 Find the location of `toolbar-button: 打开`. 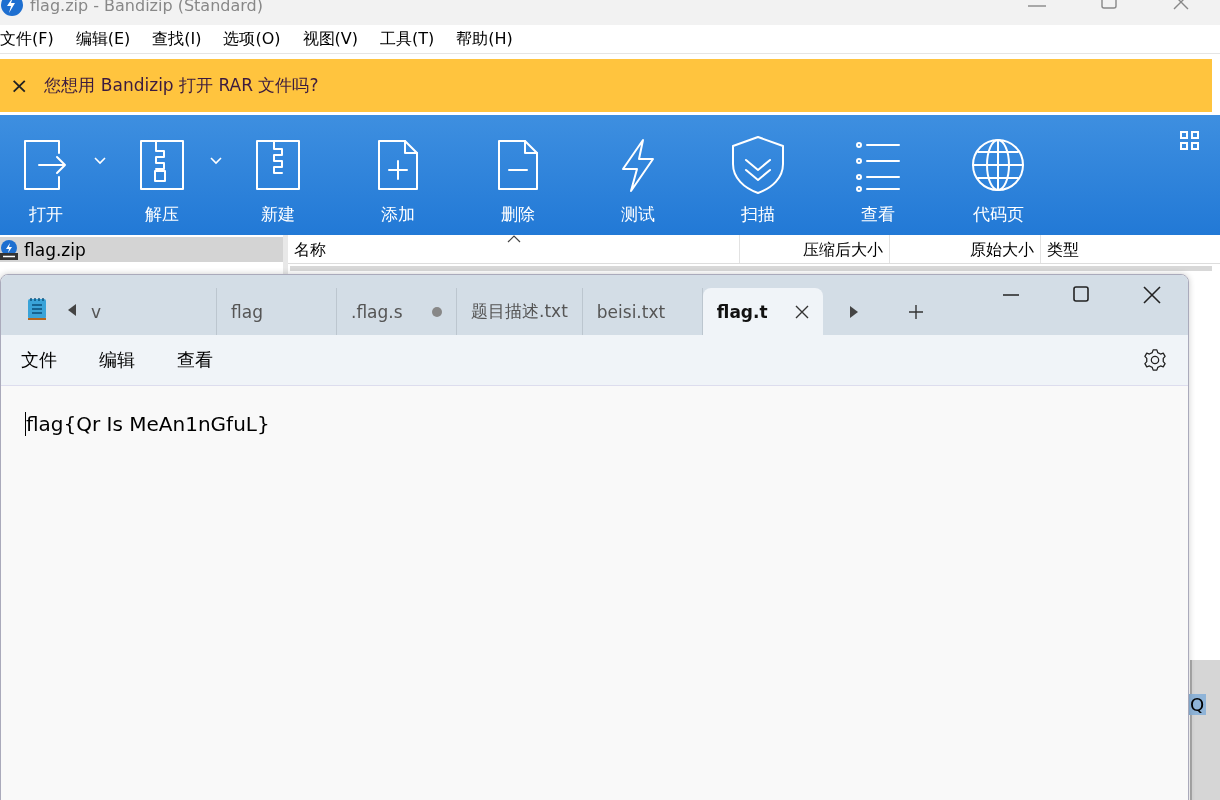

toolbar-button: 打开 is located at coordinates (62, 175).